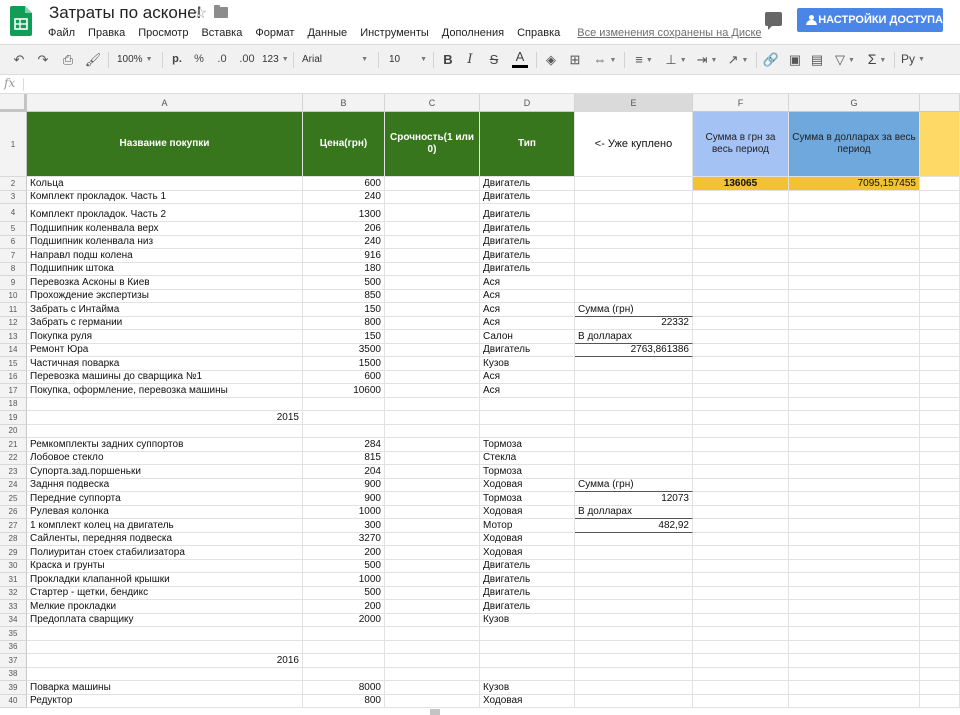 The image size is (960, 715). I want to click on cell-b, so click(344, 418).